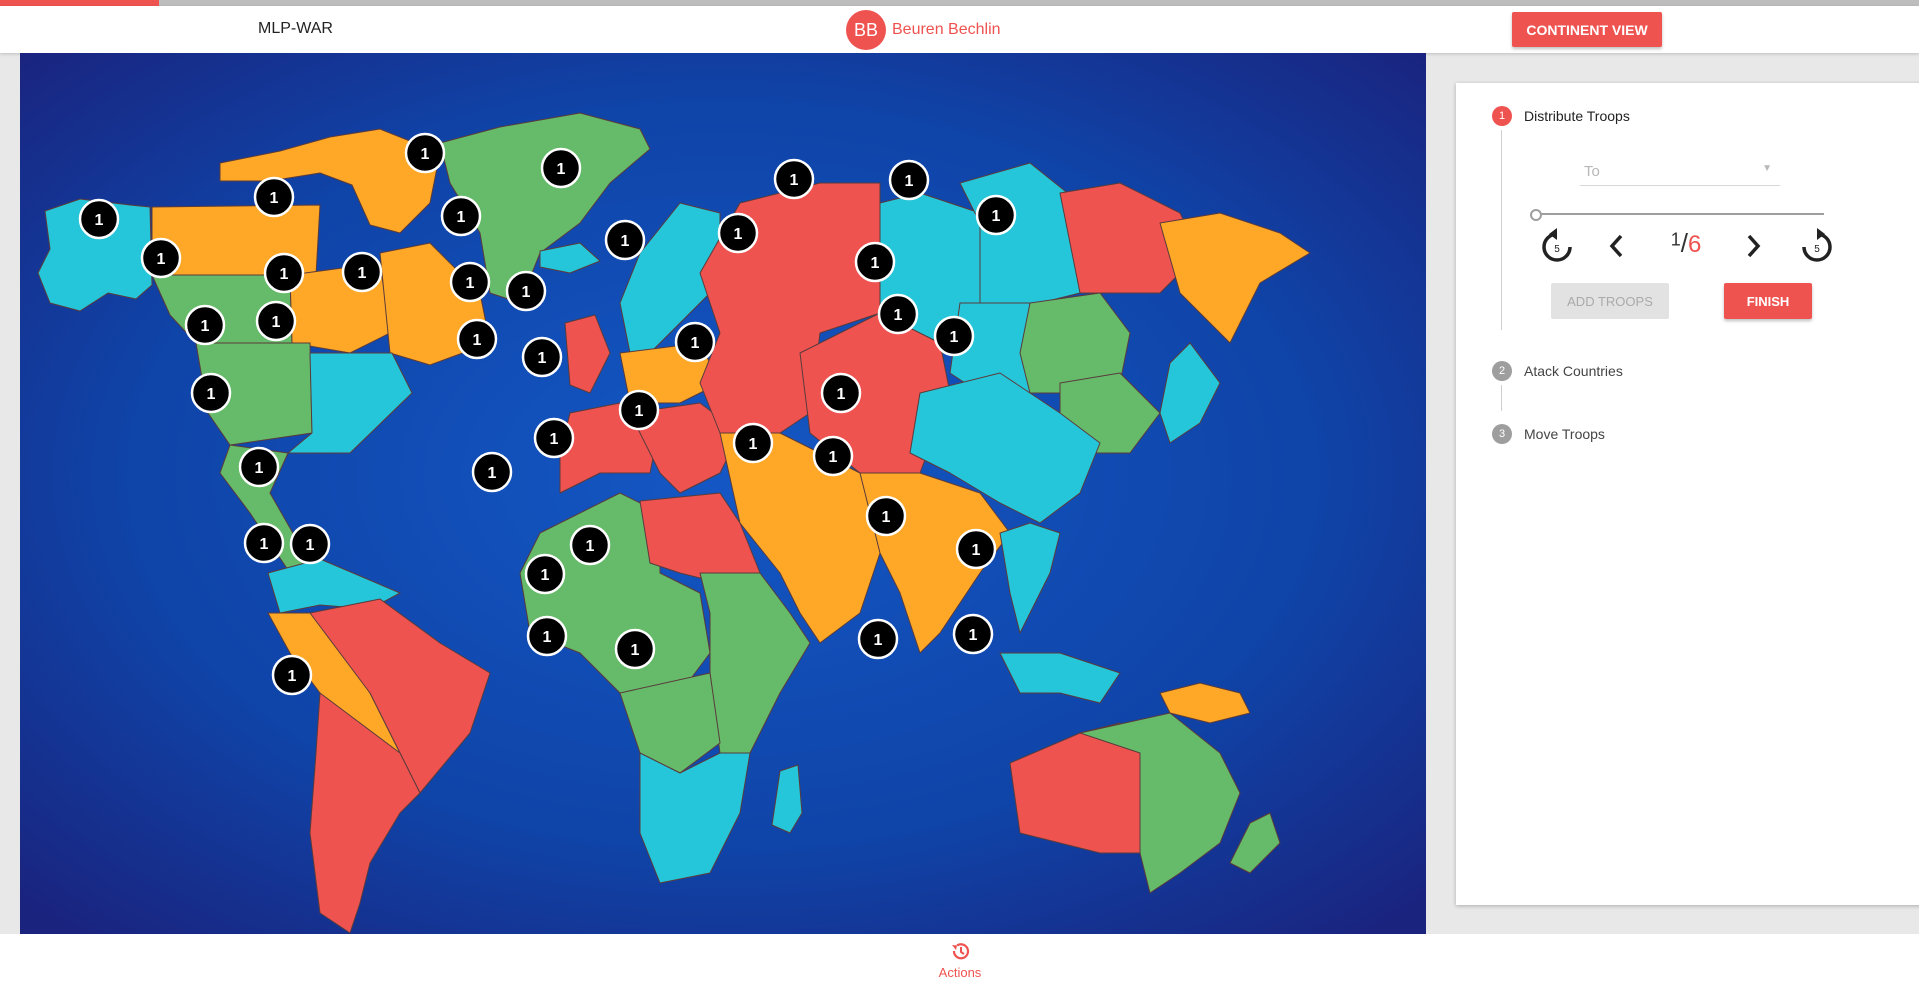 Image resolution: width=1919 pixels, height=990 pixels. I want to click on rewind-5-button: 5, so click(1557, 246).